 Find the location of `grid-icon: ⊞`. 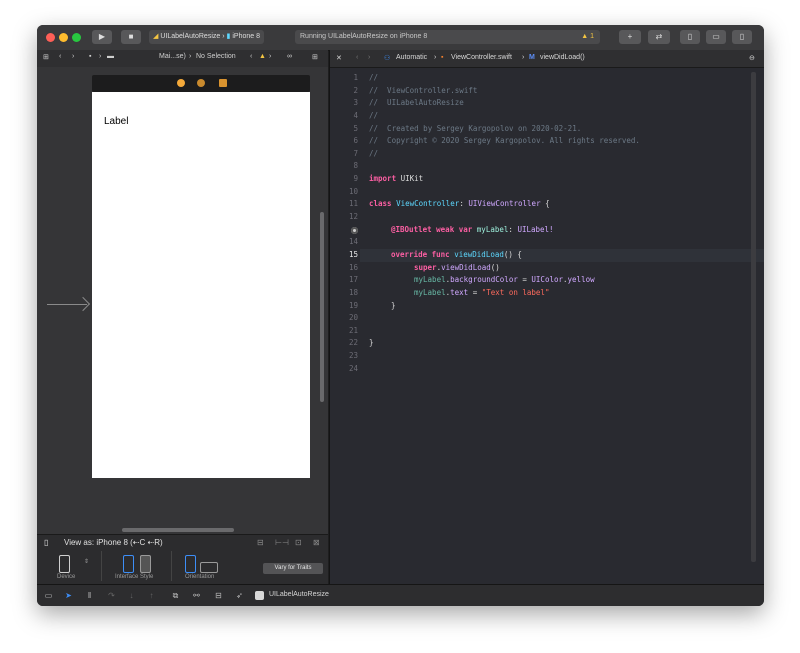

grid-icon: ⊞ is located at coordinates (46, 57).